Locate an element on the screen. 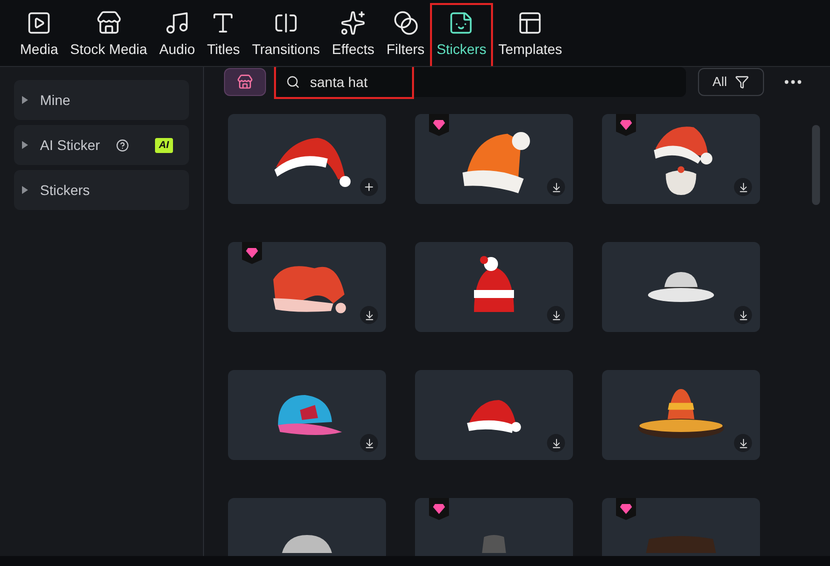 The height and width of the screenshot is (566, 830). help-icon is located at coordinates (122, 145).